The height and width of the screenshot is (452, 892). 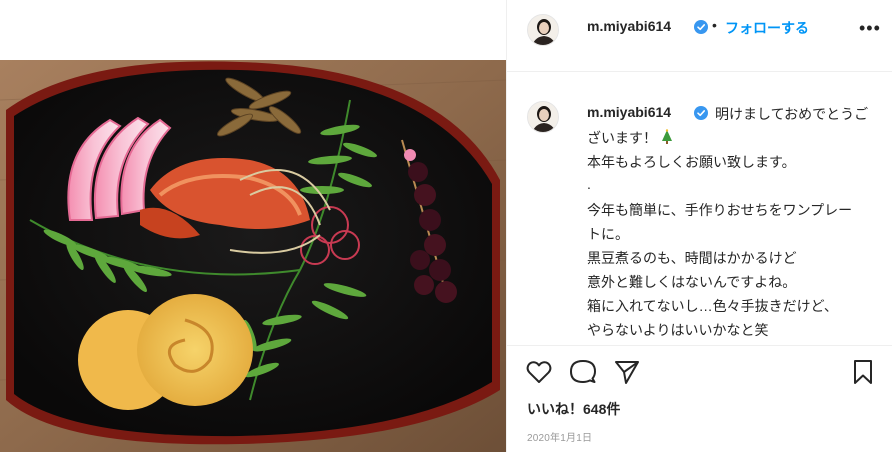 What do you see at coordinates (559, 436) in the screenshot?
I see `post-date: 2020年1月1日` at bounding box center [559, 436].